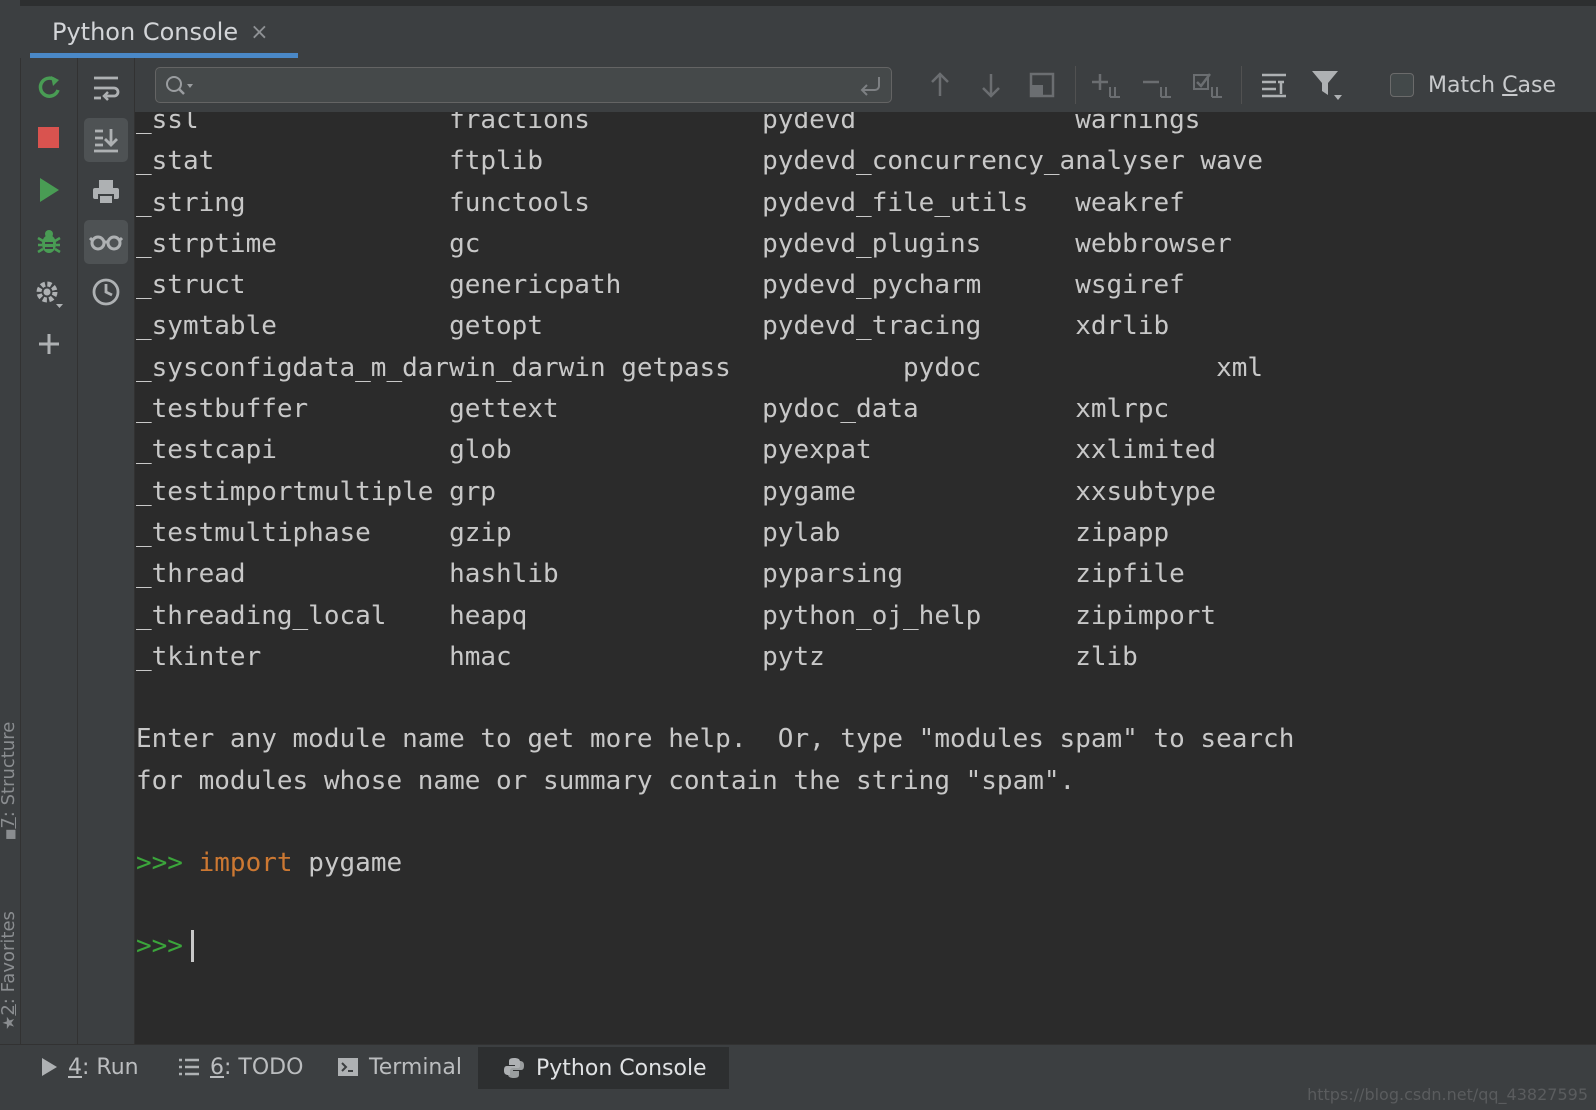  Describe the element at coordinates (159, 863) in the screenshot. I see `prompt-marker: >>>` at that location.